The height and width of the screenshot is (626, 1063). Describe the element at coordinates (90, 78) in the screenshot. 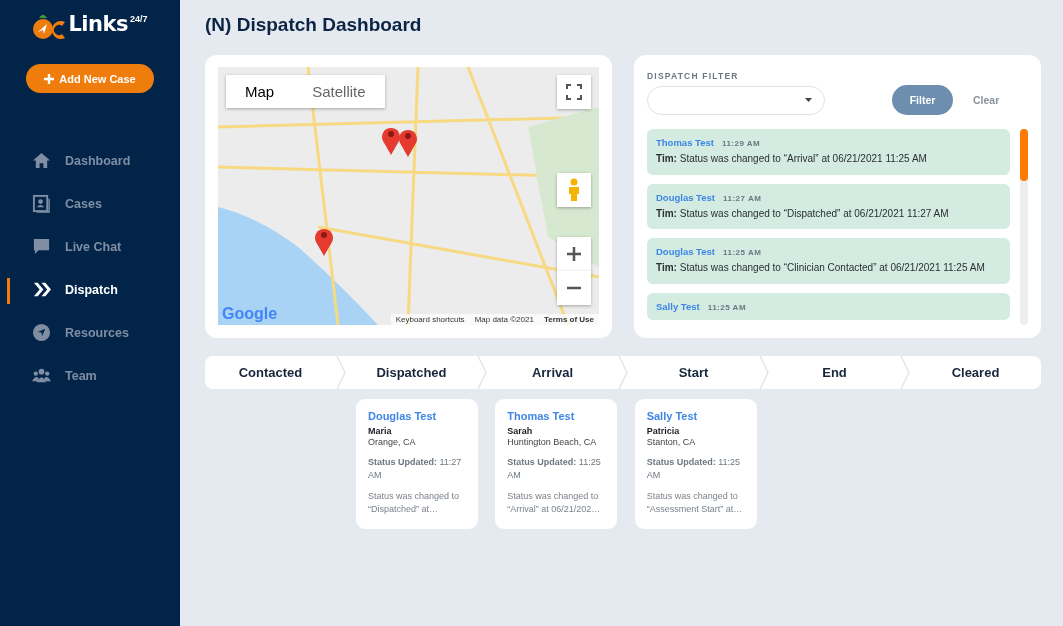

I see `add-new-case-button: Add New Case` at that location.